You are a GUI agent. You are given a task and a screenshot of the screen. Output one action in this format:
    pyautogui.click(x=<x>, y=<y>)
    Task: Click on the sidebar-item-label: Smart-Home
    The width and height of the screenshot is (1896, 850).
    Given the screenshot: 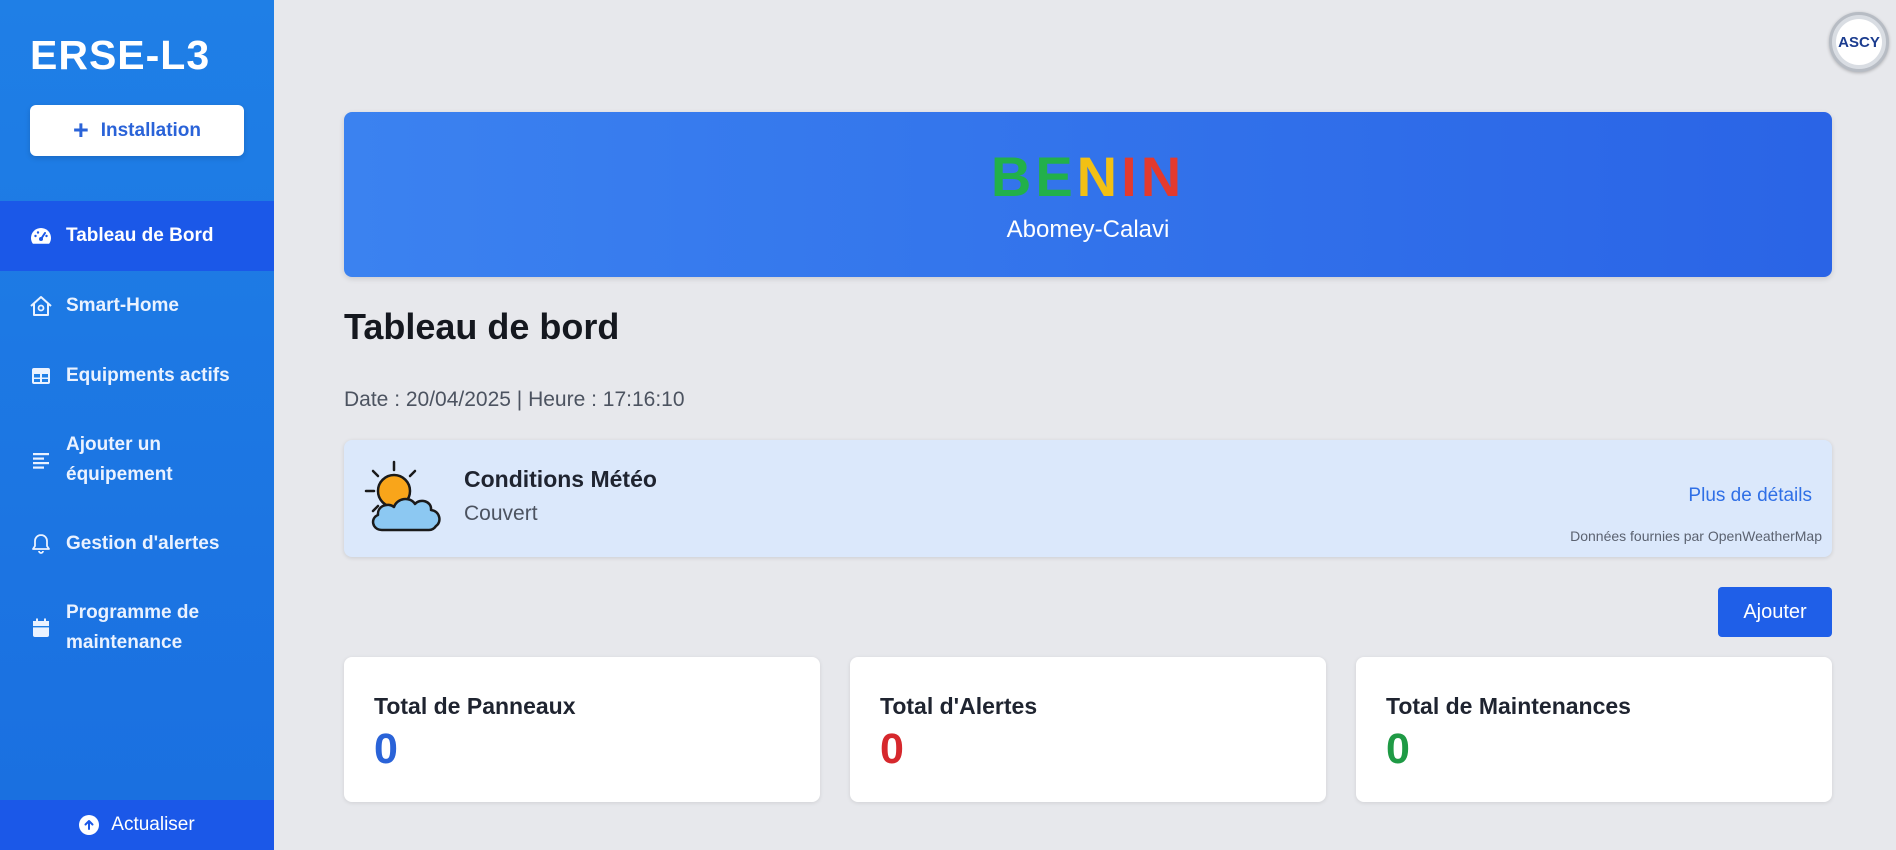 What is the action you would take?
    pyautogui.click(x=122, y=305)
    